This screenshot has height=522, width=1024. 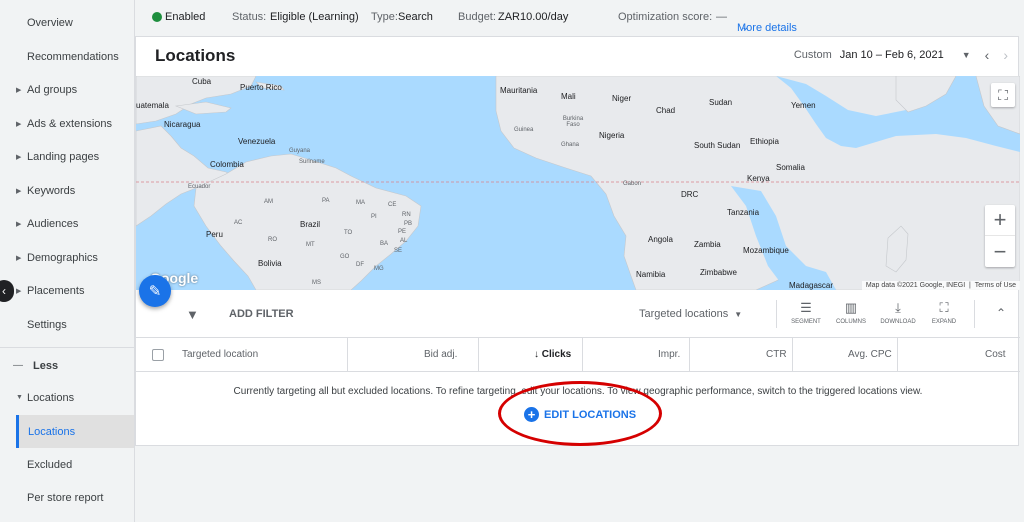 What do you see at coordinates (556, 354) in the screenshot?
I see `header-clicks-label: Clicks` at bounding box center [556, 354].